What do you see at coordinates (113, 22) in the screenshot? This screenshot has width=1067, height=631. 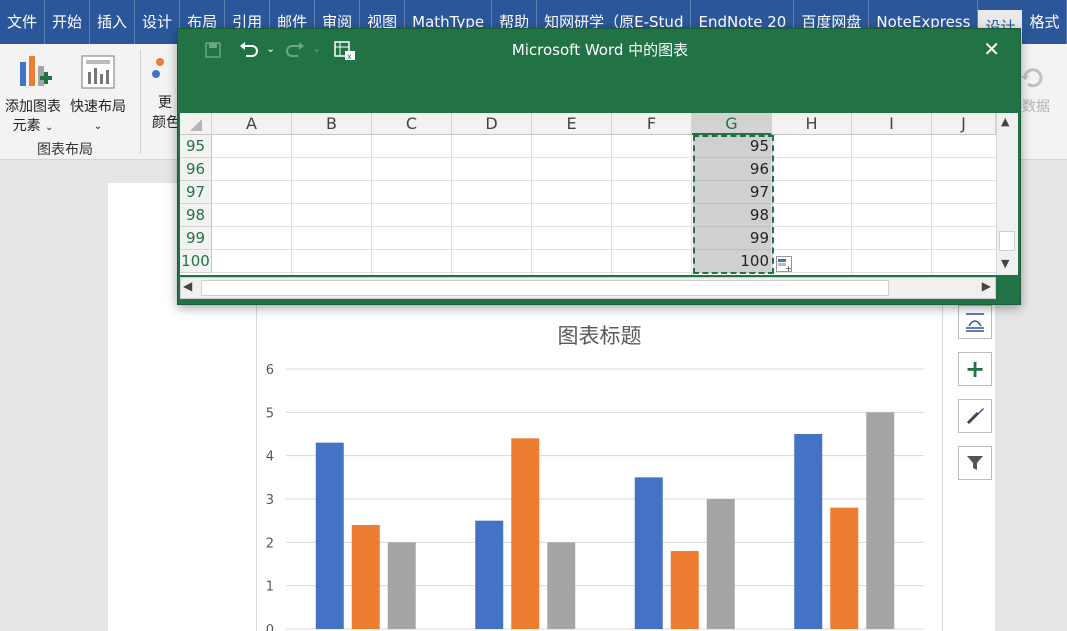 I see `tab-2: 插入` at bounding box center [113, 22].